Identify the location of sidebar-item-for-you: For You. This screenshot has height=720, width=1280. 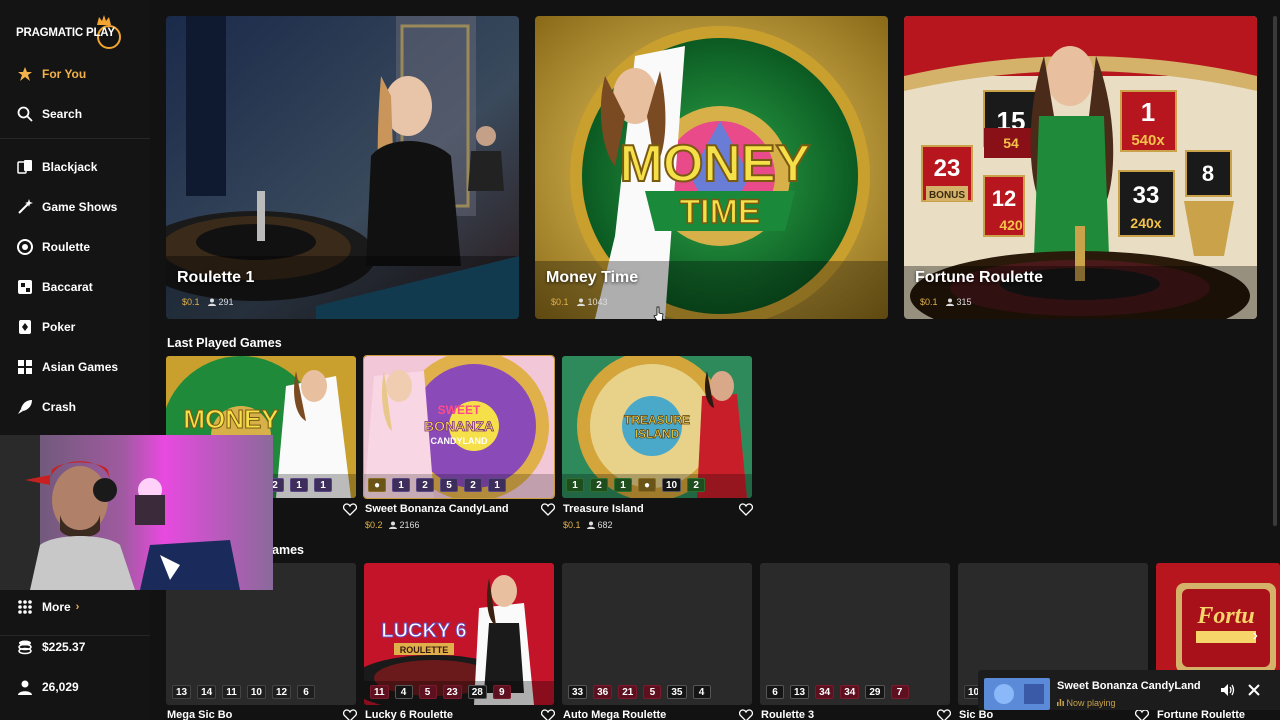
(51, 74).